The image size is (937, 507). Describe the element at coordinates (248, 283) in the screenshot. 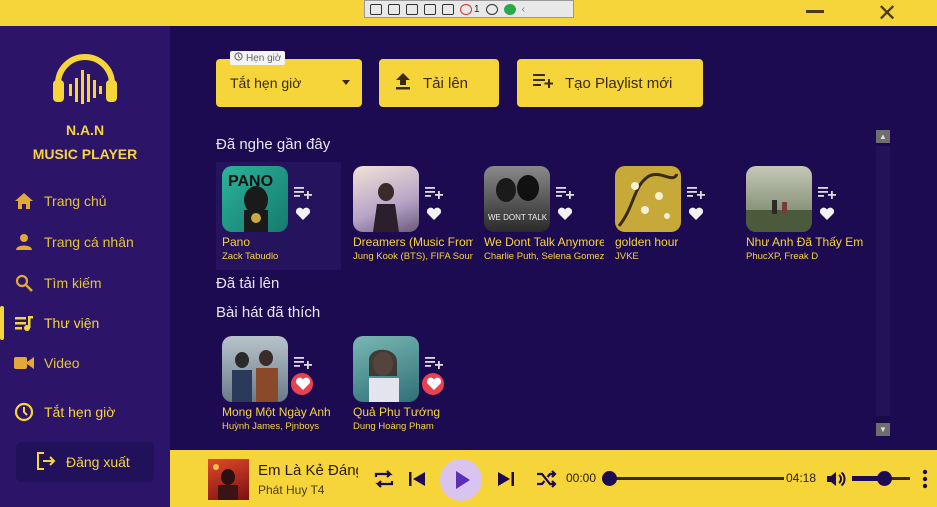

I see `section-uploaded-title: Đã tải lên` at that location.